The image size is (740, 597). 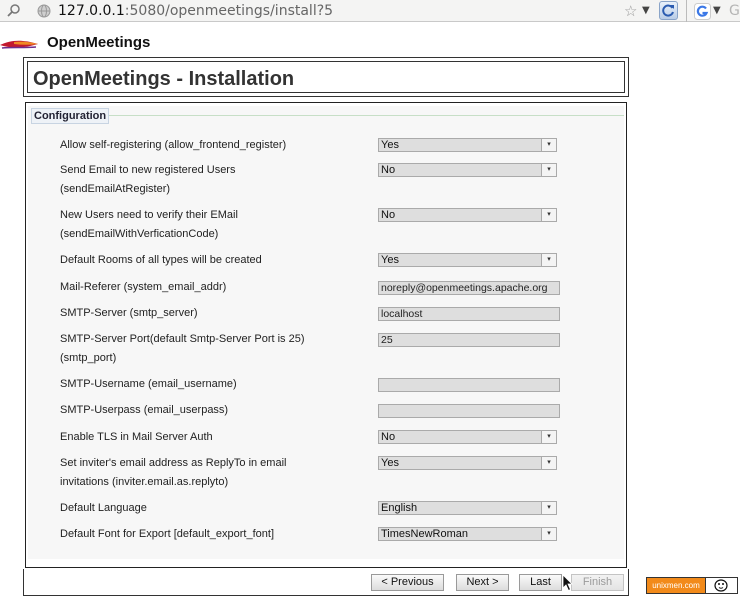 What do you see at coordinates (136, 437) in the screenshot?
I see `setting-label-line: Enable TLS in Mail Server Auth` at bounding box center [136, 437].